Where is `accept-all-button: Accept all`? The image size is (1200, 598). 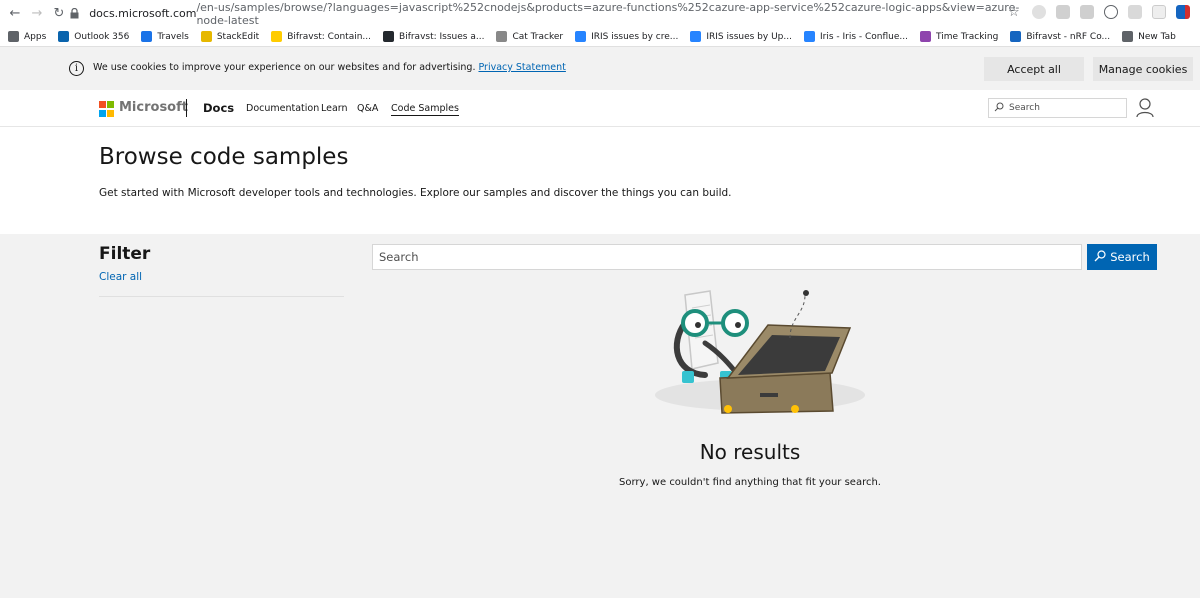
accept-all-button: Accept all is located at coordinates (1034, 69).